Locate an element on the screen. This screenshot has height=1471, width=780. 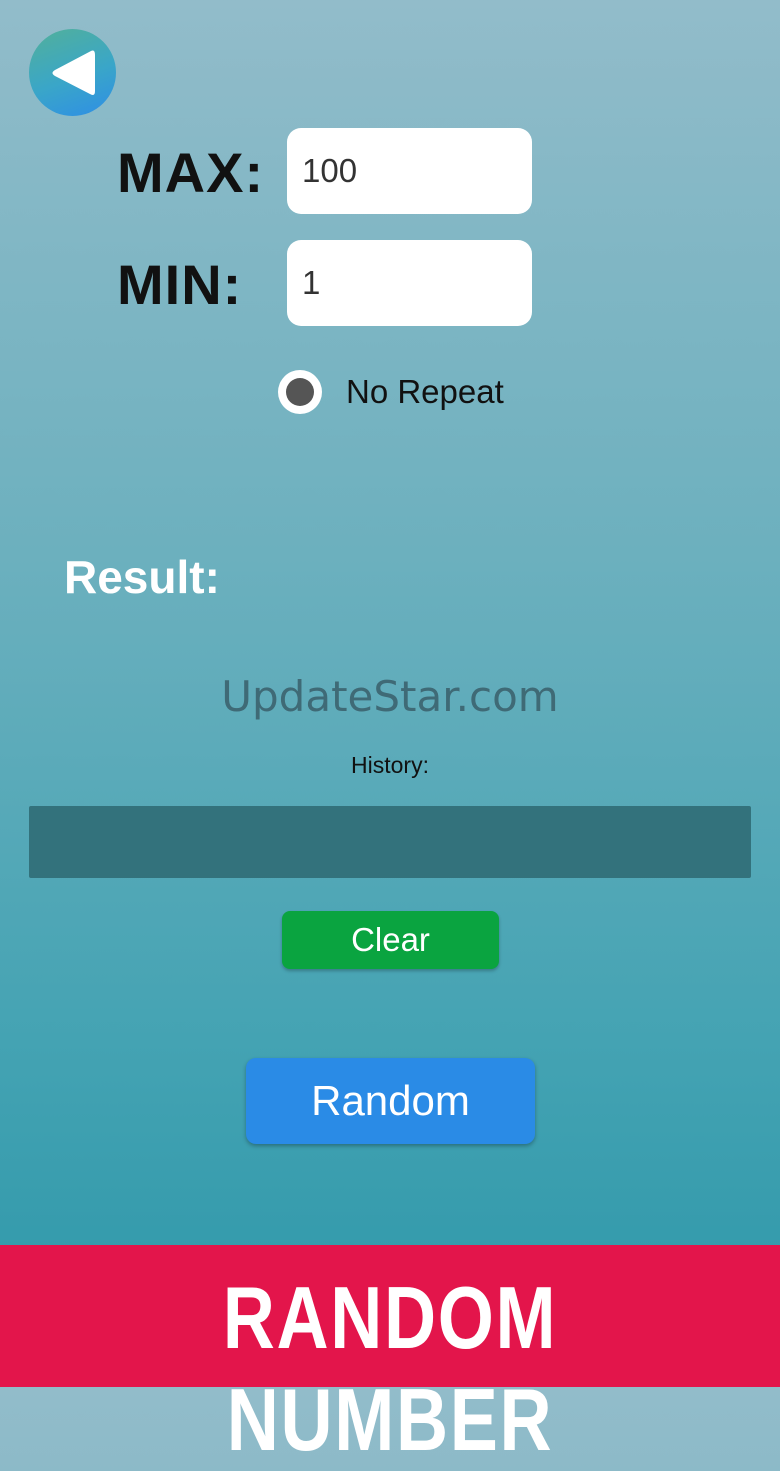
radio-button-icon is located at coordinates (300, 392).